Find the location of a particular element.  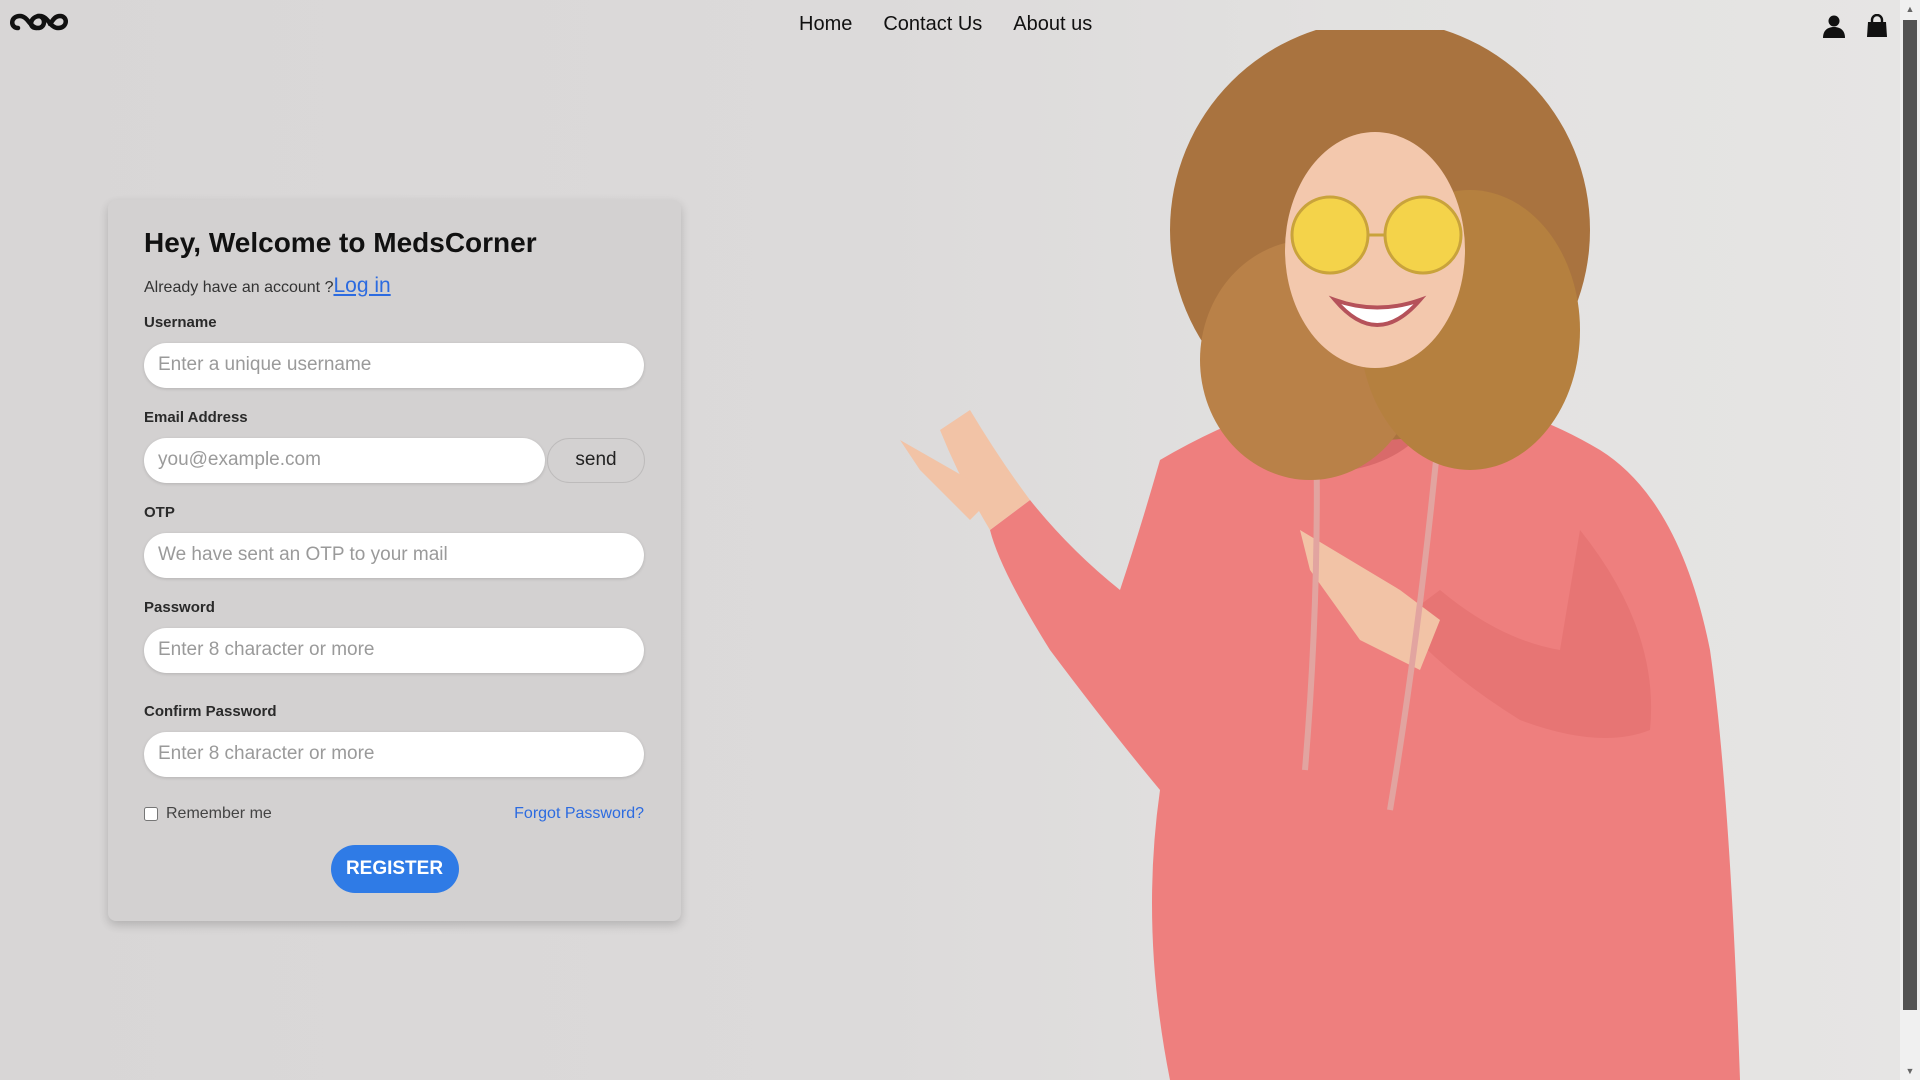

scroll-up-arrow-icon: ▲ is located at coordinates (1910, 9).